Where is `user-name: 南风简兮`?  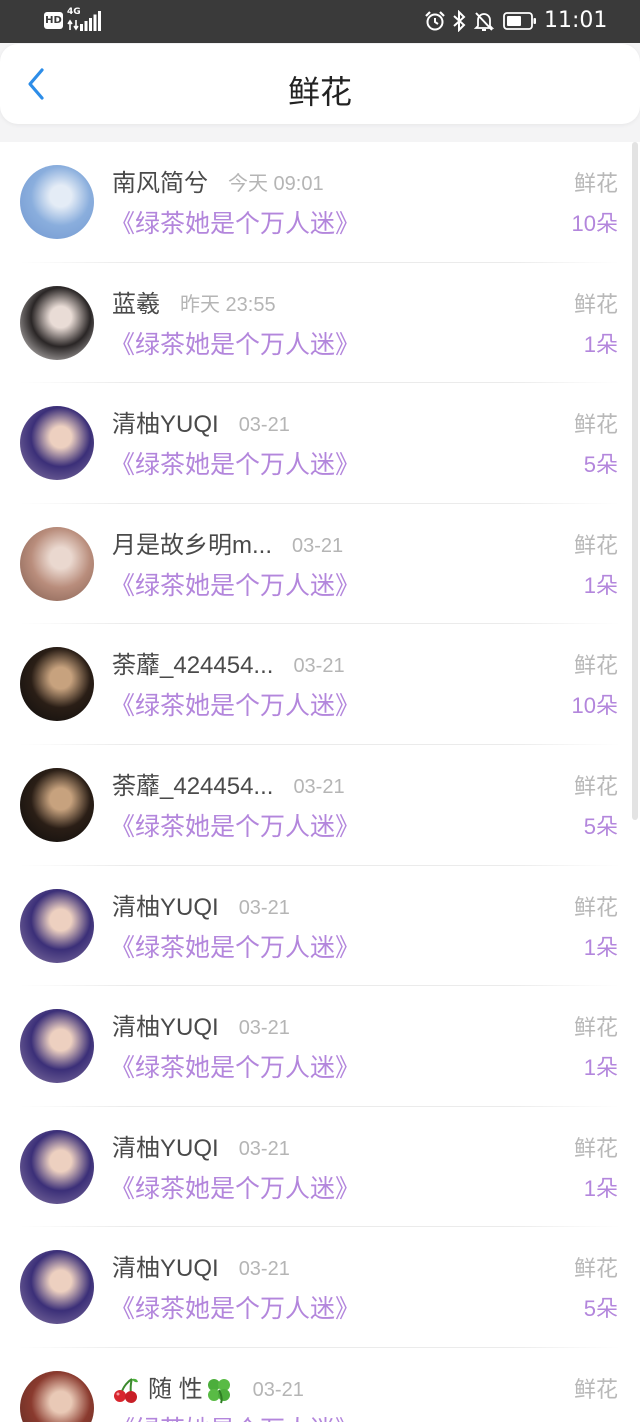
user-name: 南风简兮 is located at coordinates (160, 184).